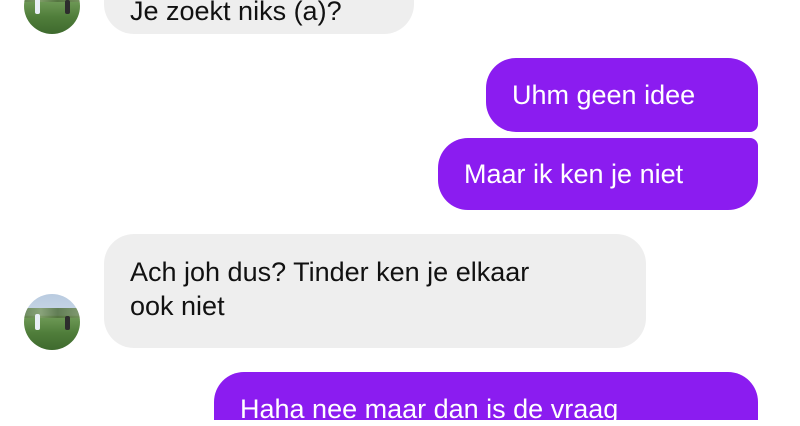 The image size is (800, 426). Describe the element at coordinates (330, 272) in the screenshot. I see `message-text-line: Ach joh dus? Tinder ken je elkaar` at that location.